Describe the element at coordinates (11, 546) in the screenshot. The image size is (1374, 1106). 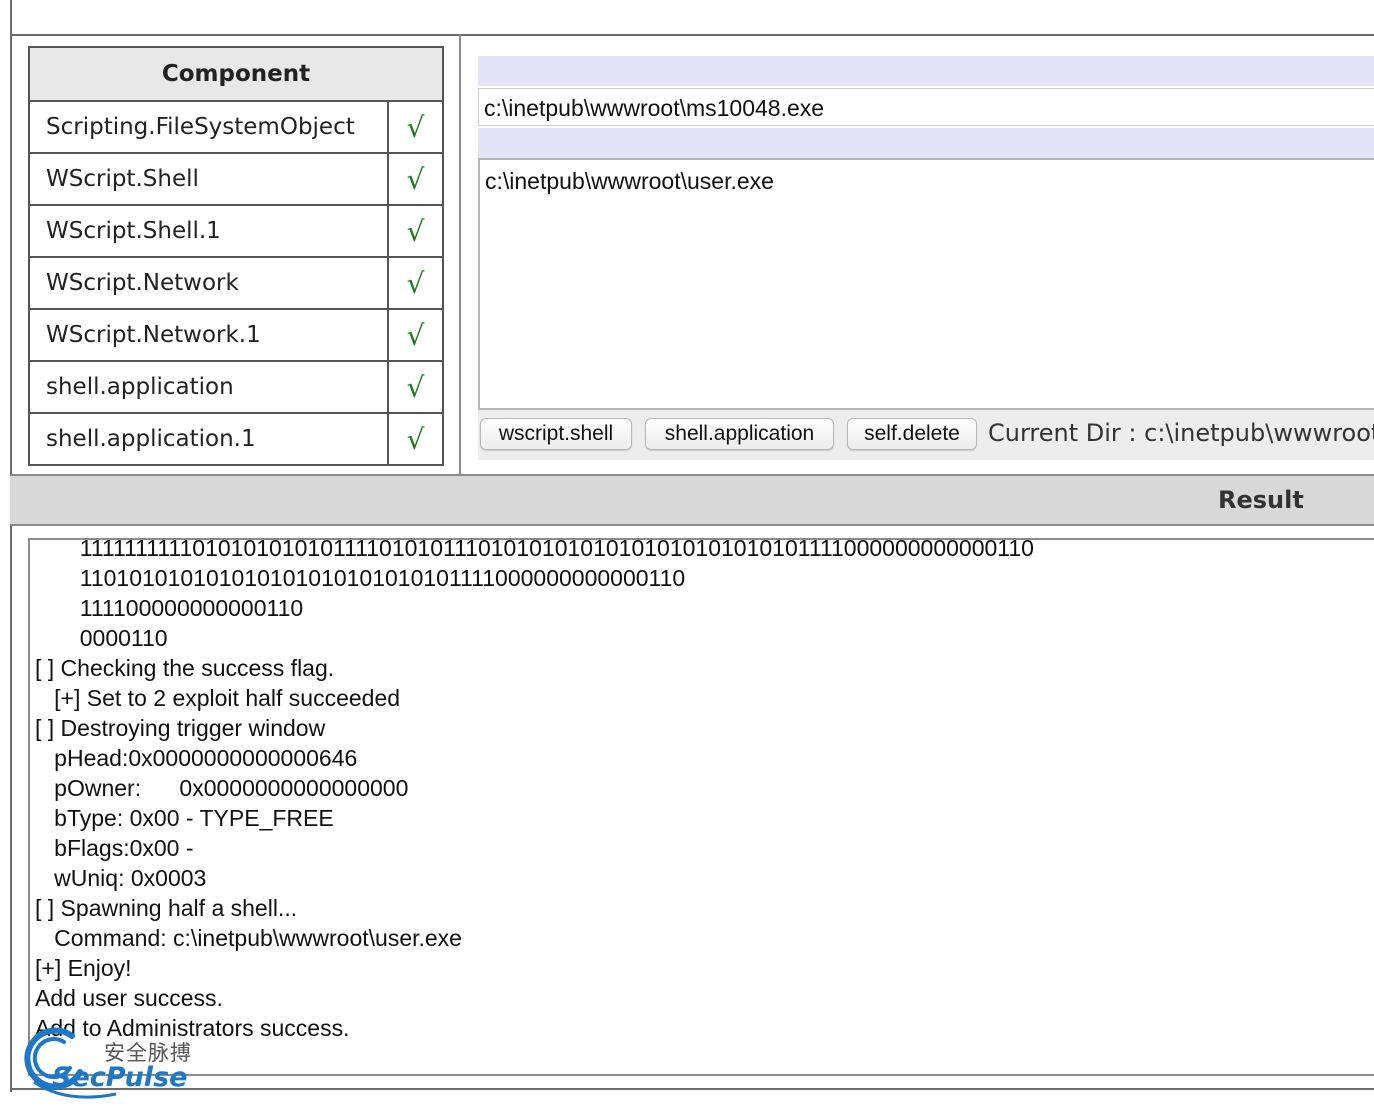
I see `frame-border-left` at that location.